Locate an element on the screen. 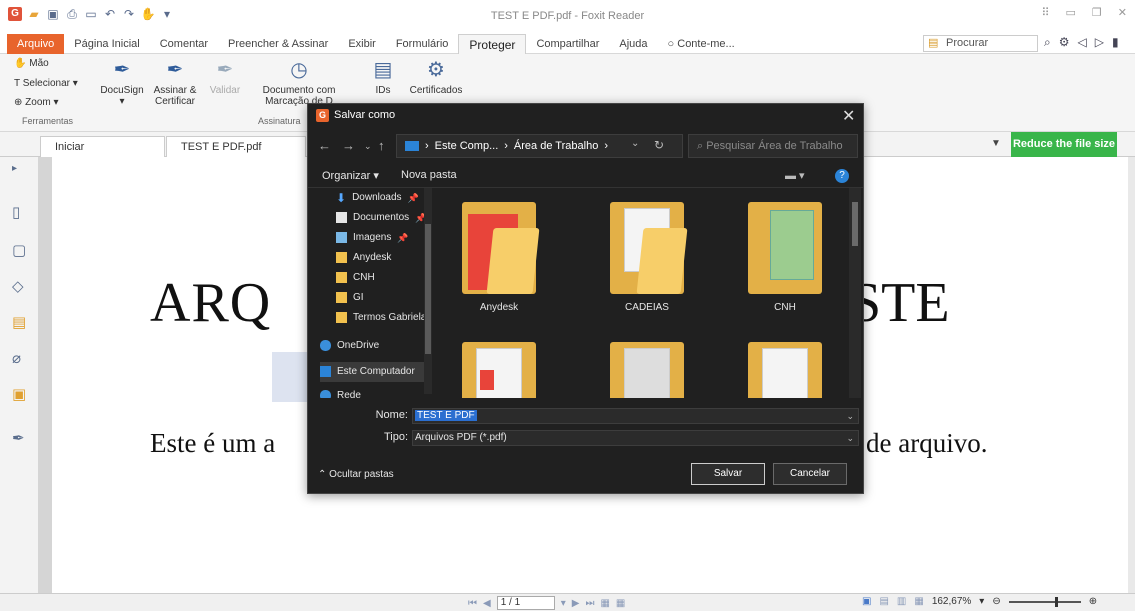 The image size is (1135, 611). up-arrow-icon: ↑ is located at coordinates (381, 145).